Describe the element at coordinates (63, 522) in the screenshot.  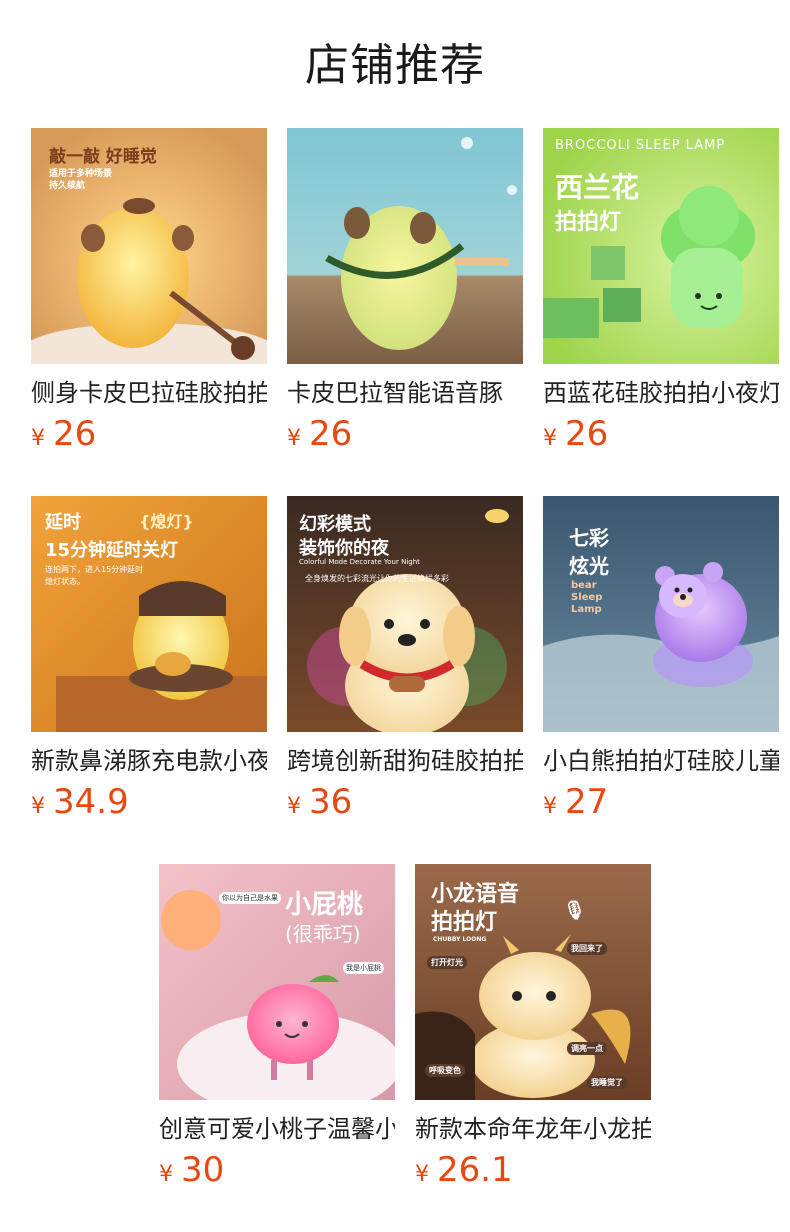
I see `image-headline: 延时` at that location.